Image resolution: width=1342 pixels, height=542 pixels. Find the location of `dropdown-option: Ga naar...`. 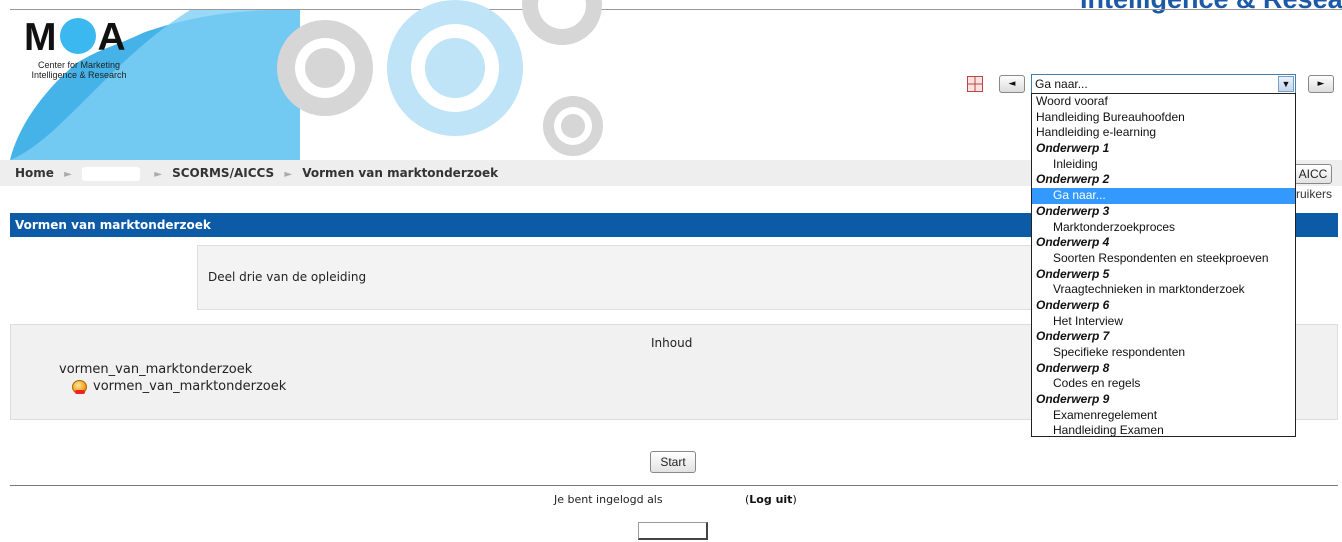

dropdown-option: Ga naar... is located at coordinates (1163, 196).